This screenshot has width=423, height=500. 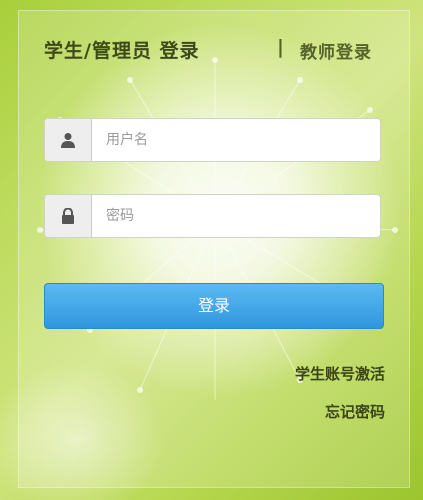 I want to click on password-field-group, so click(x=212, y=216).